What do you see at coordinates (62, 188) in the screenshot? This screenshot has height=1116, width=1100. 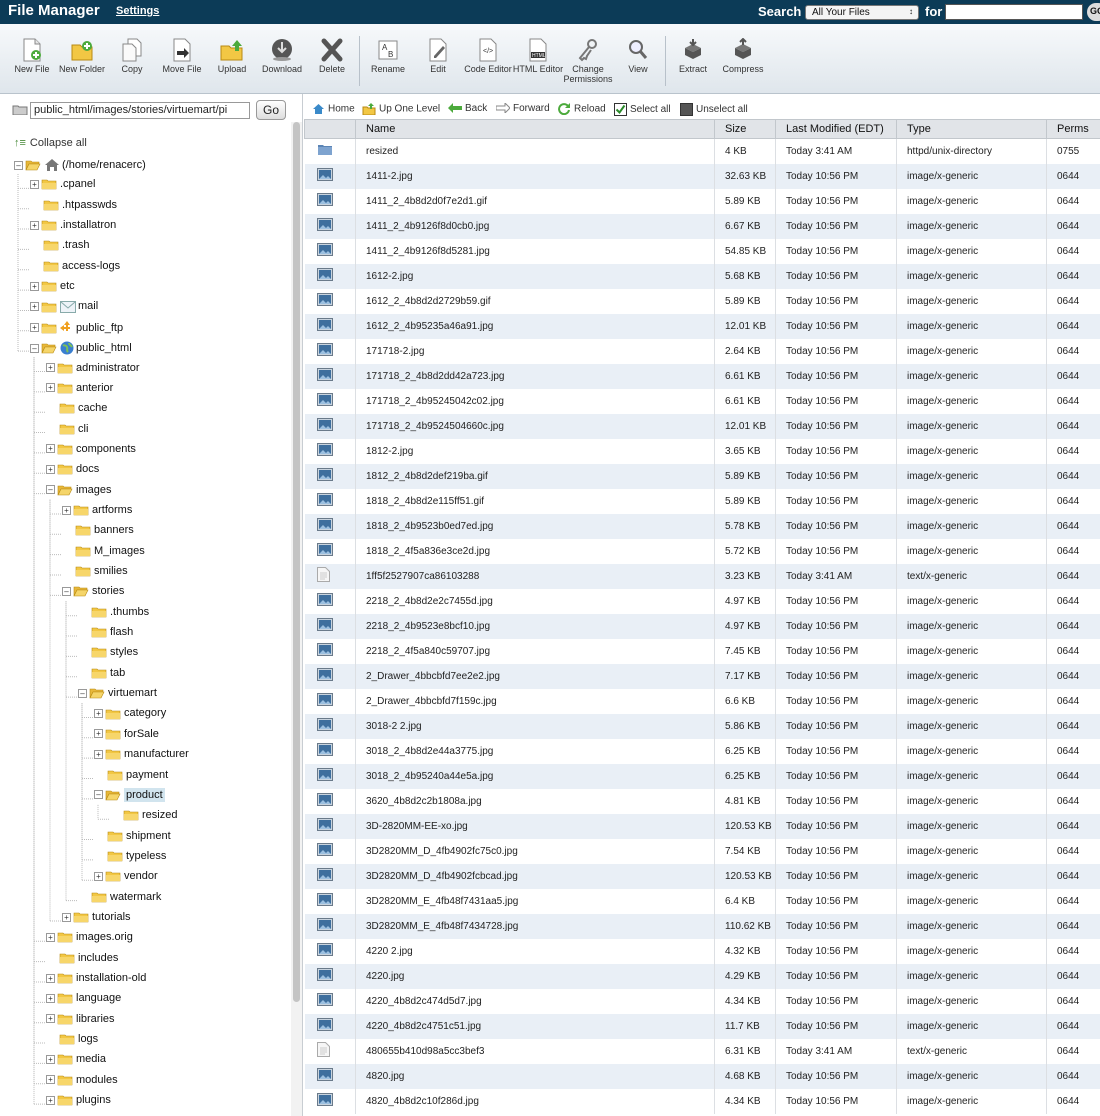 I see `tree-node: + .cpanel` at bounding box center [62, 188].